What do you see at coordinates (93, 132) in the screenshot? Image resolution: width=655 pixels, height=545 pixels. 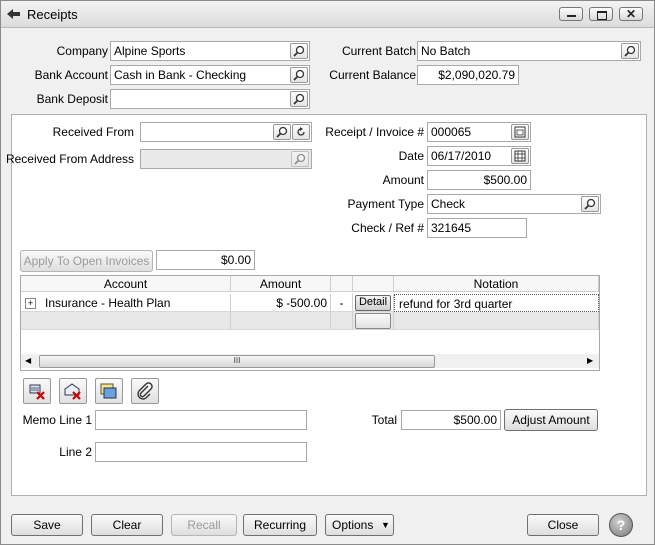 I see `received-from-label: Received From` at bounding box center [93, 132].